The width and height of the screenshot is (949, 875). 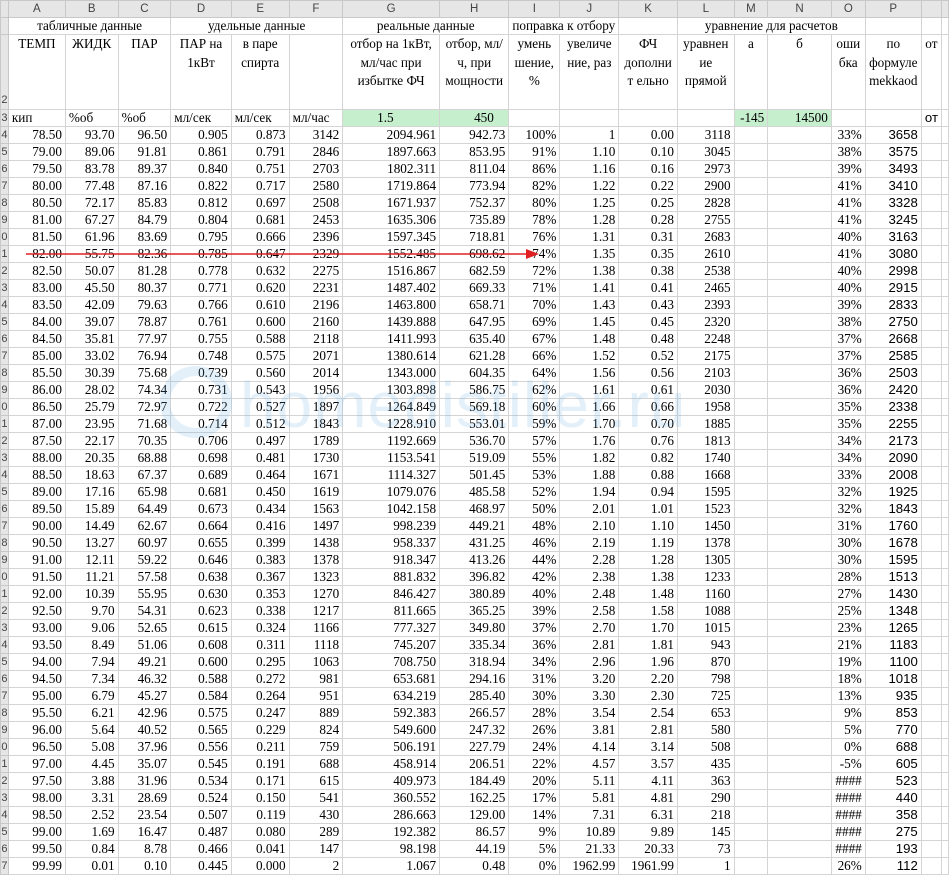 I want to click on cell-b: 17.16, so click(x=91, y=492).